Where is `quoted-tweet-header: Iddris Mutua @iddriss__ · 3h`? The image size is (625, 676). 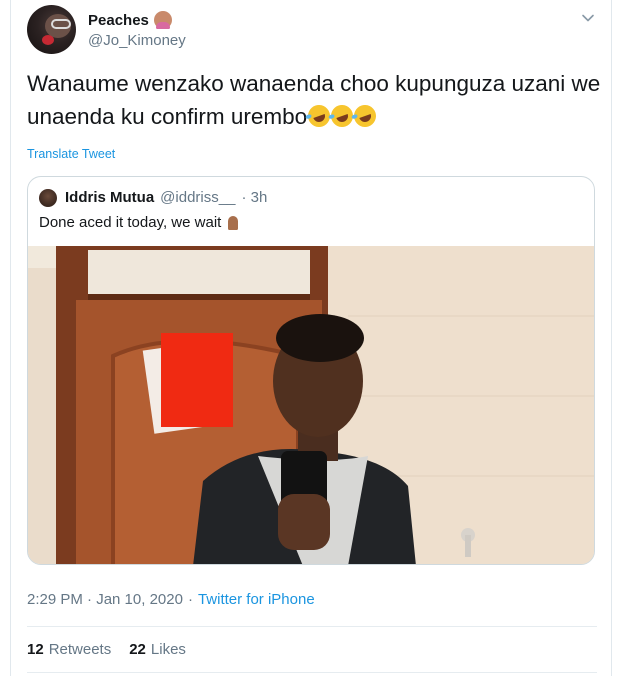
quoted-tweet-header: Iddris Mutua @iddriss__ · 3h is located at coordinates (166, 197).